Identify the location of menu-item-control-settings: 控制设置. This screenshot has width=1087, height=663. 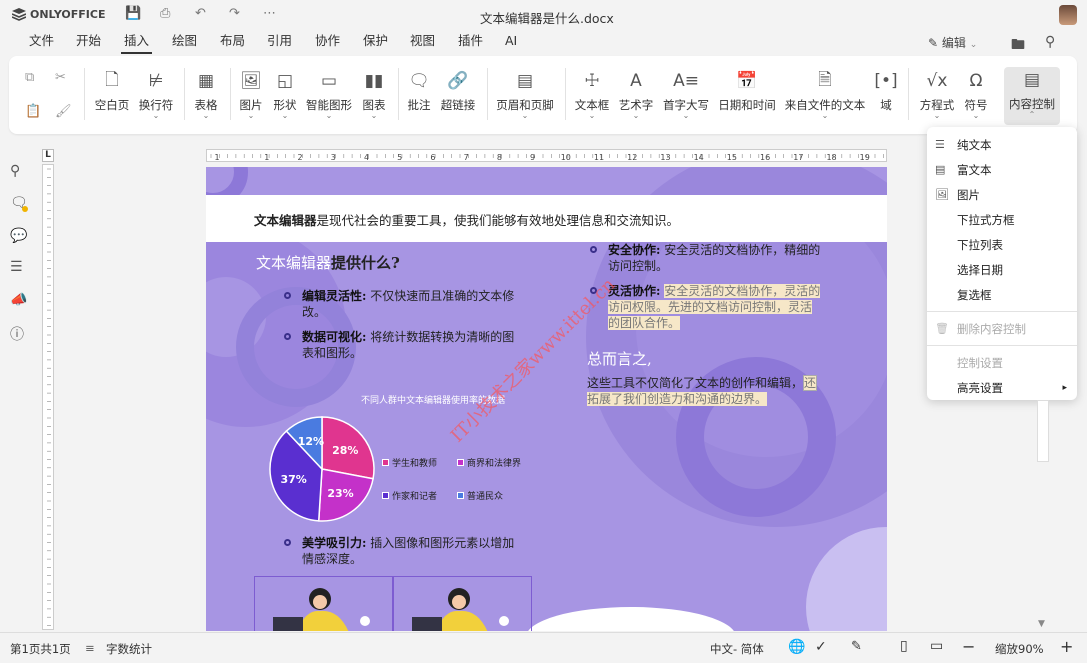
(1002, 362).